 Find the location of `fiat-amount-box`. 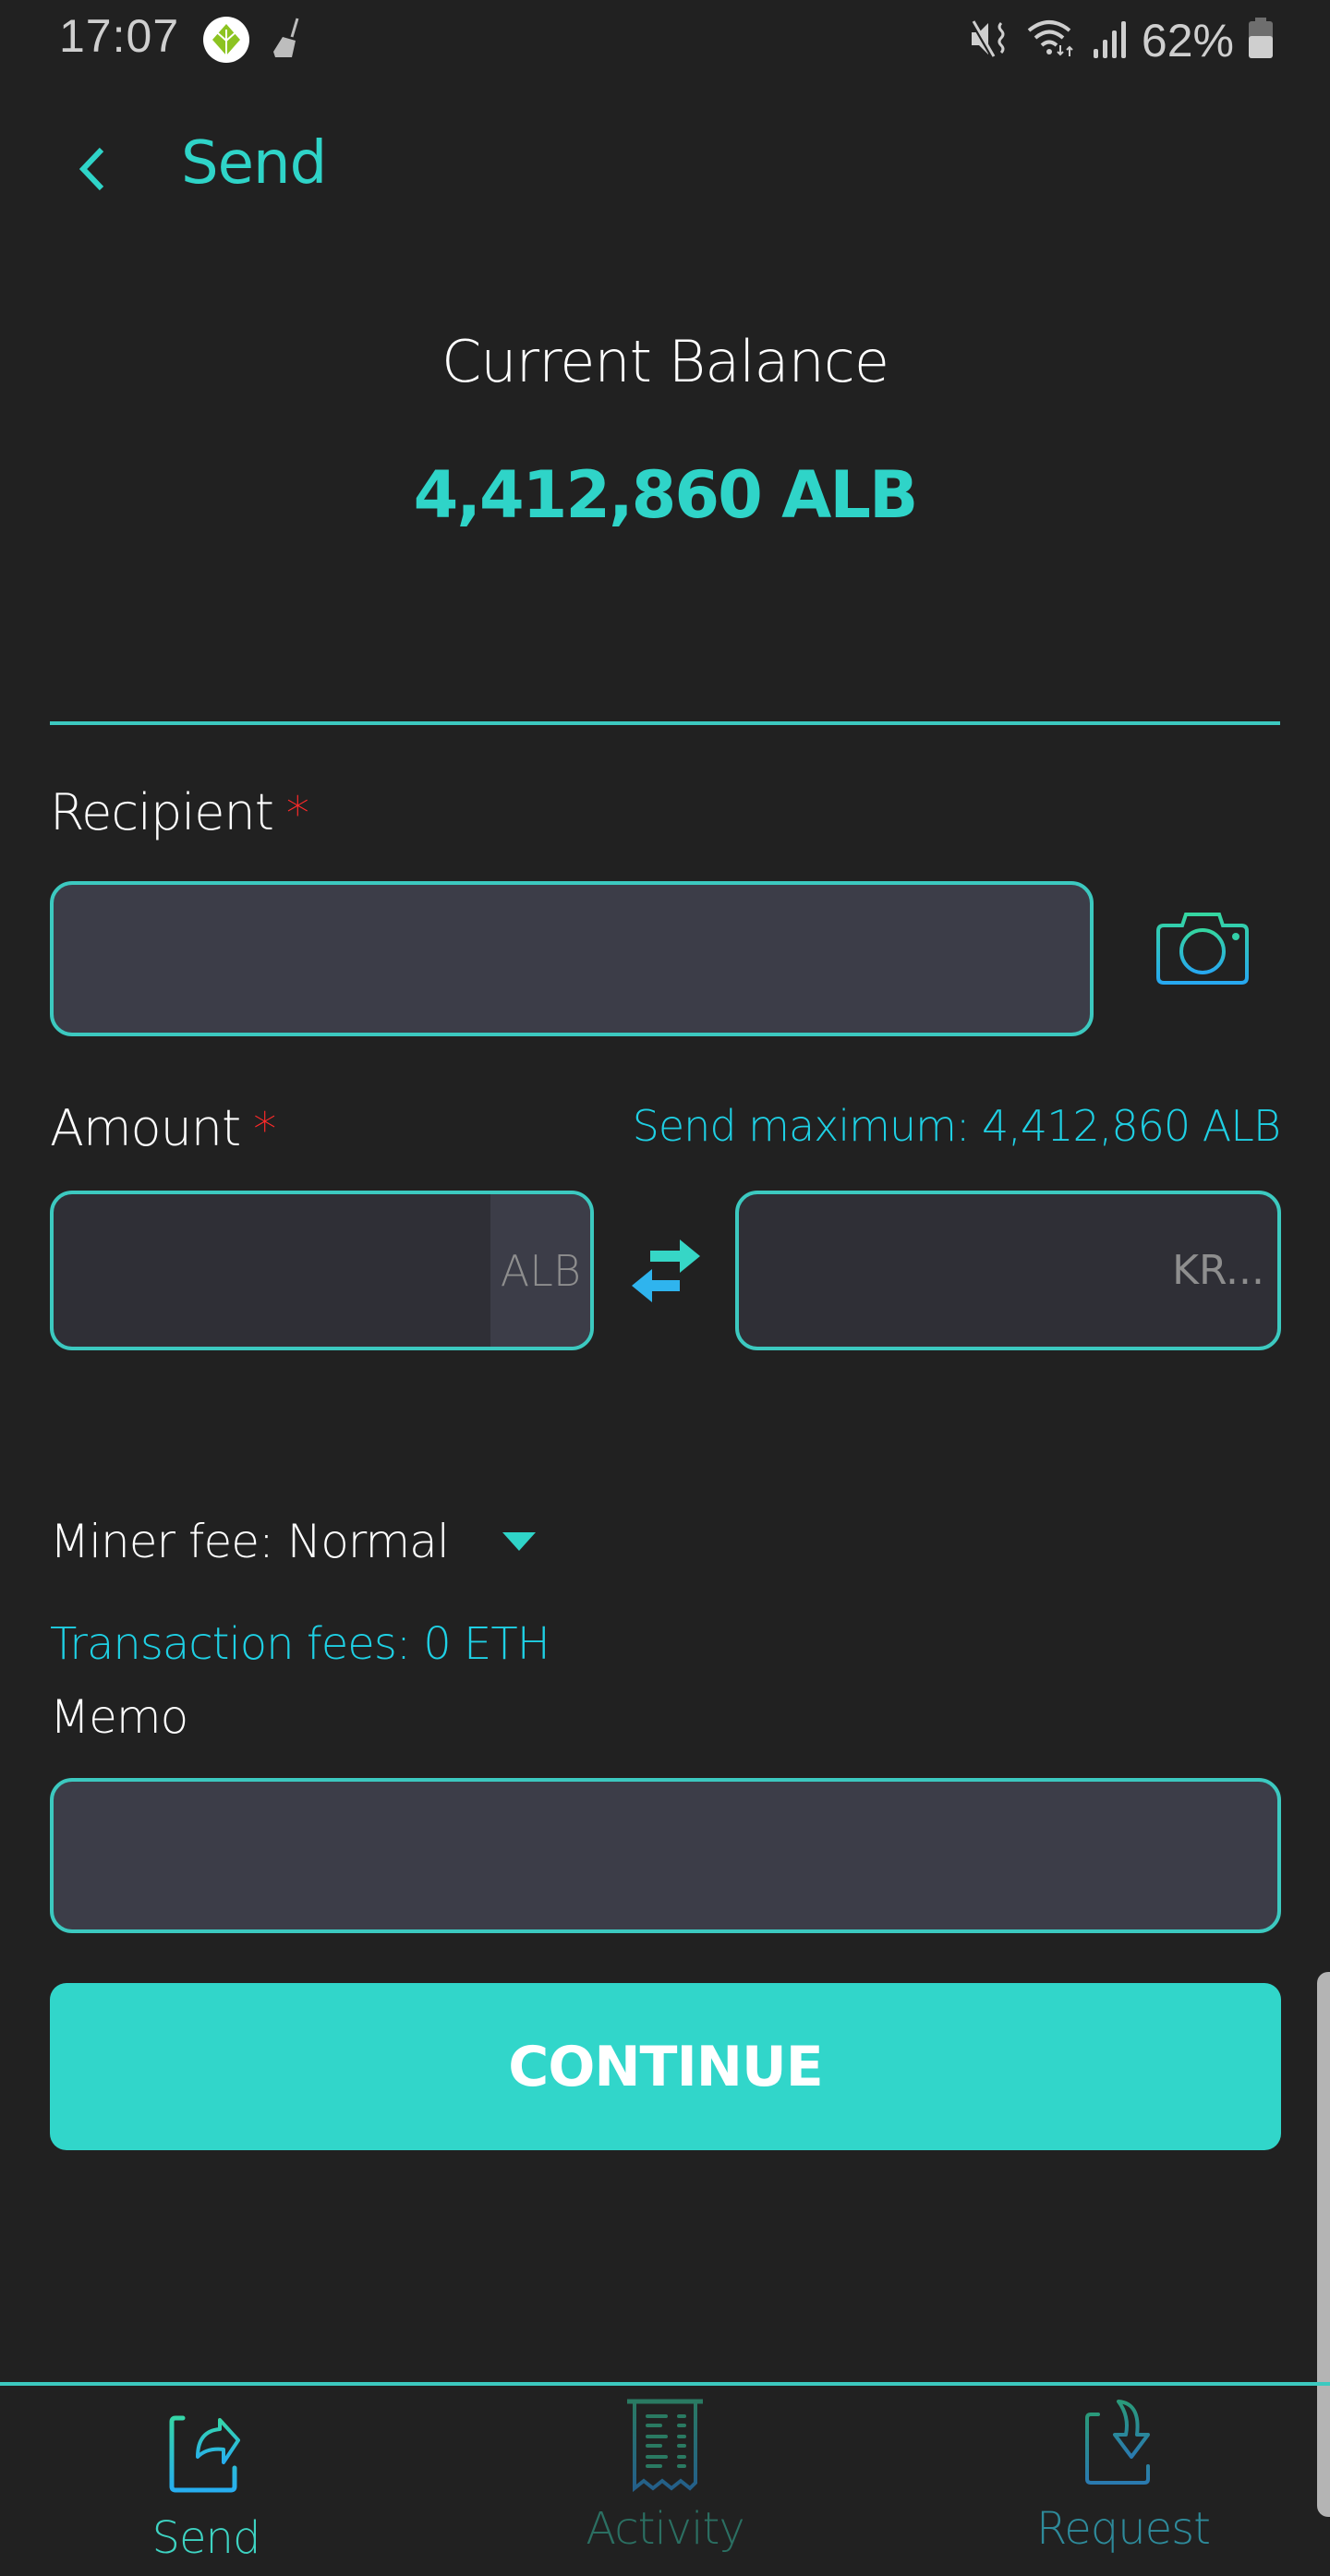

fiat-amount-box is located at coordinates (1008, 1270).